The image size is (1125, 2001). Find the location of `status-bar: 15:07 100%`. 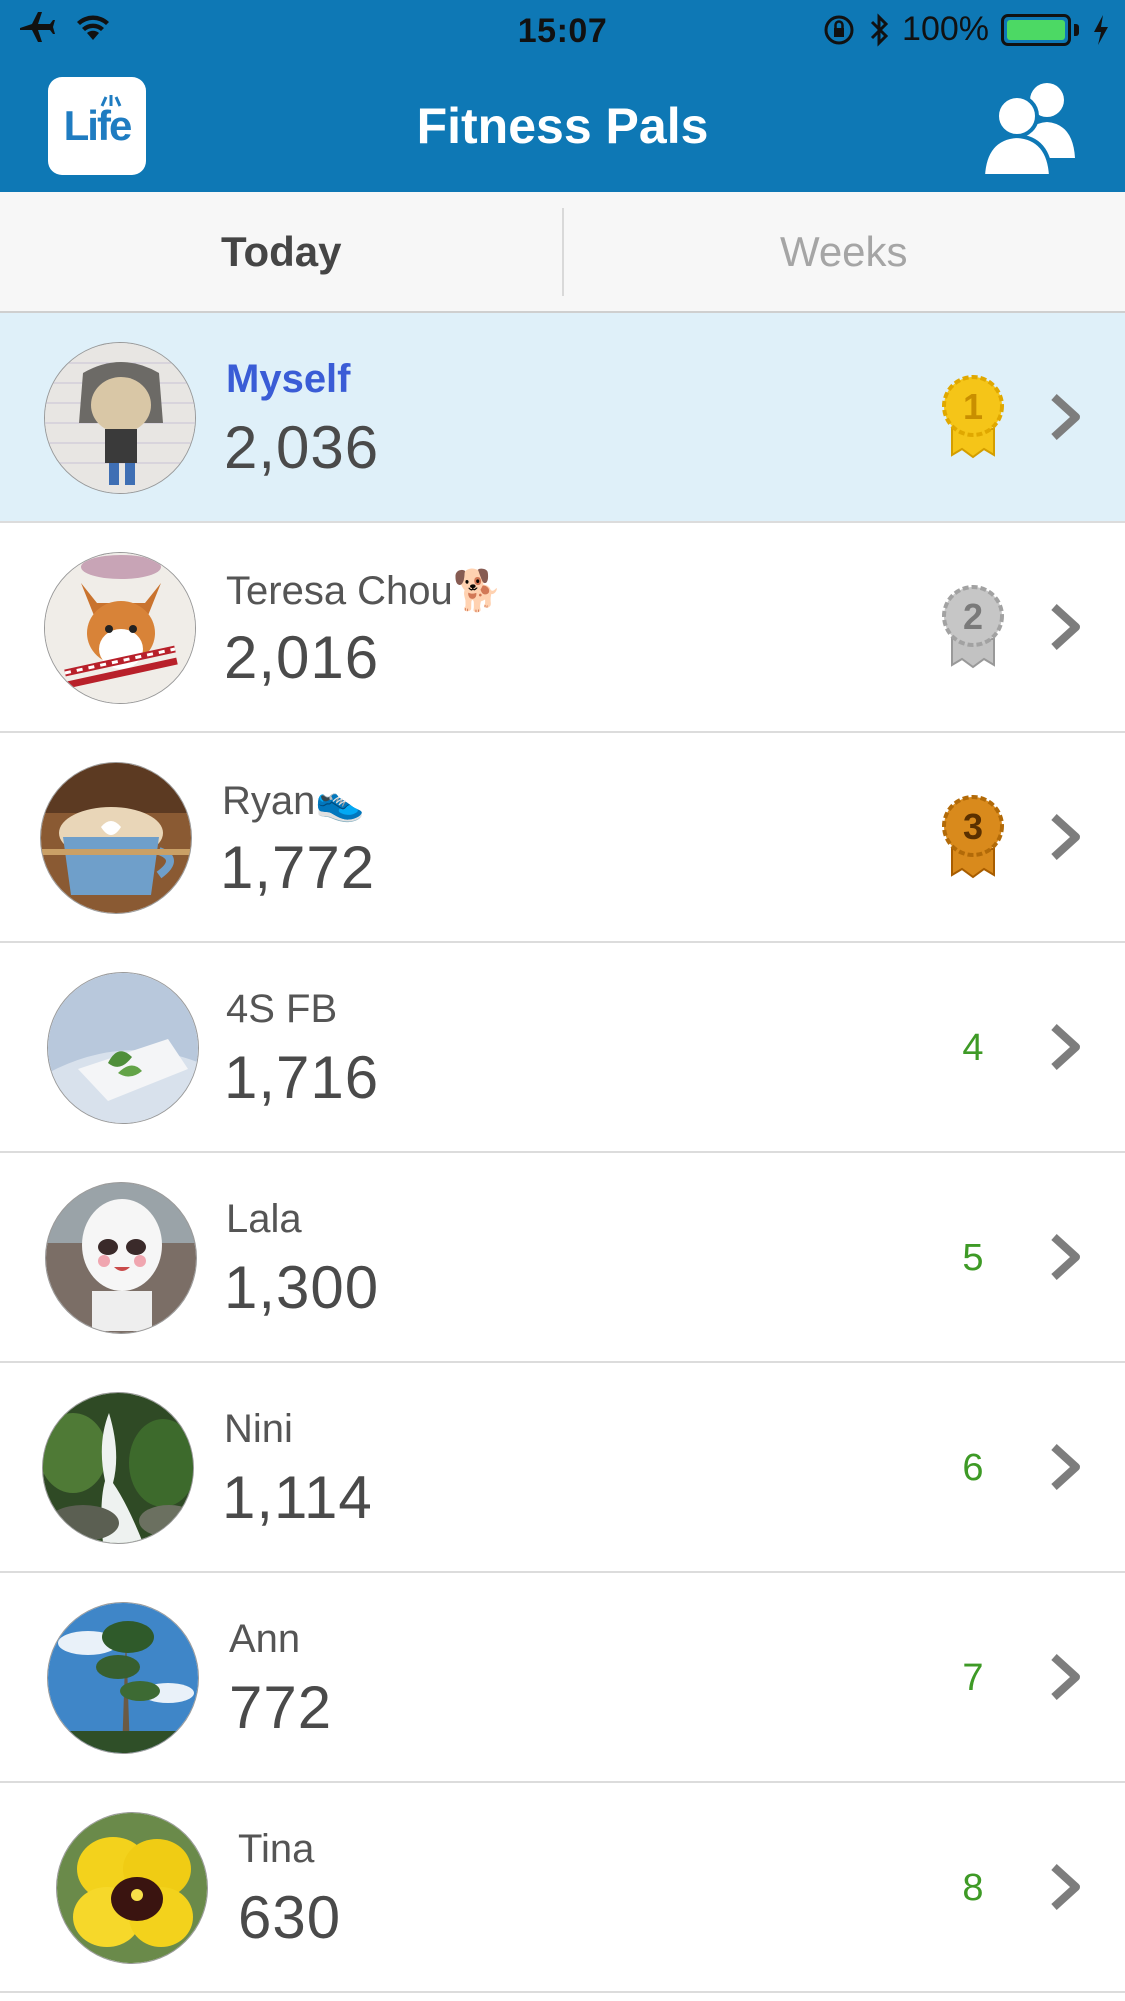

status-bar: 15:07 100% is located at coordinates (562, 30).